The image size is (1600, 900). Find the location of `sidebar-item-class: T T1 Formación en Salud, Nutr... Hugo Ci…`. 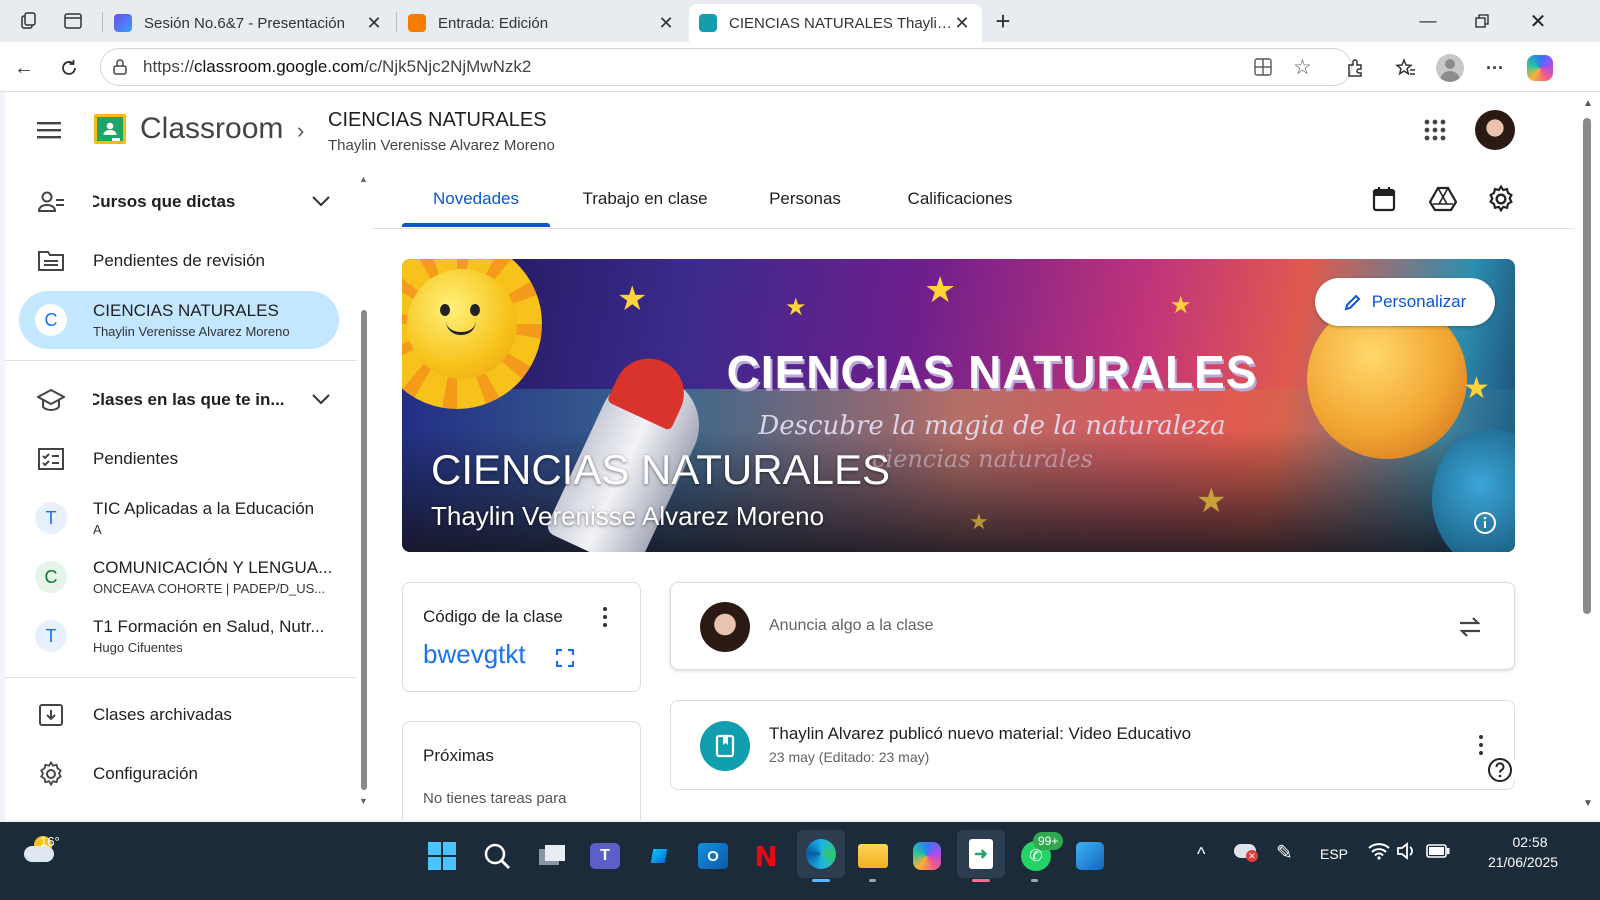

sidebar-item-class: T T1 Formación en Salud, Nutr... Hugo Ci… is located at coordinates (181, 636).